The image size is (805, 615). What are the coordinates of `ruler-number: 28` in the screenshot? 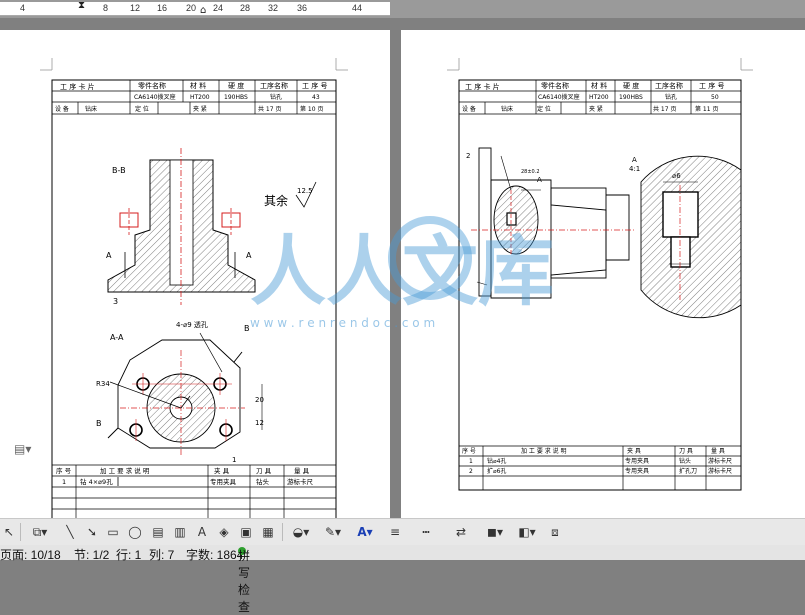 It's located at (245, 8).